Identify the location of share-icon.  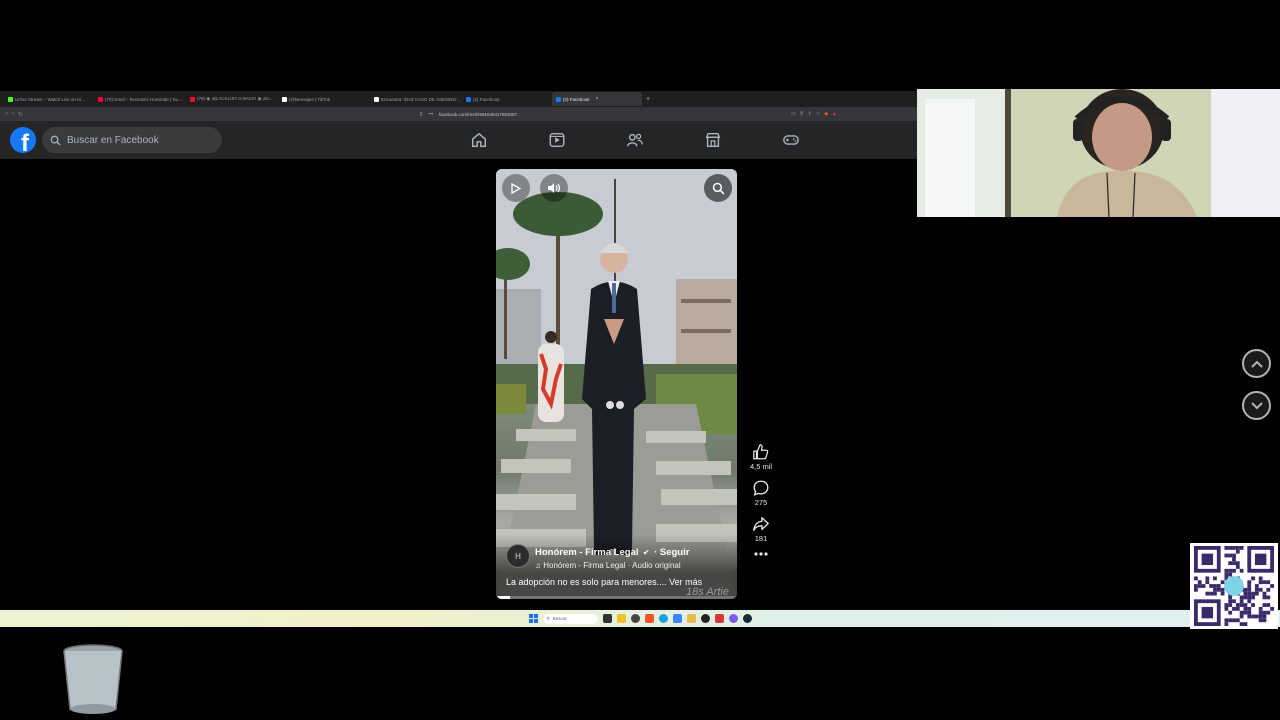
(761, 524).